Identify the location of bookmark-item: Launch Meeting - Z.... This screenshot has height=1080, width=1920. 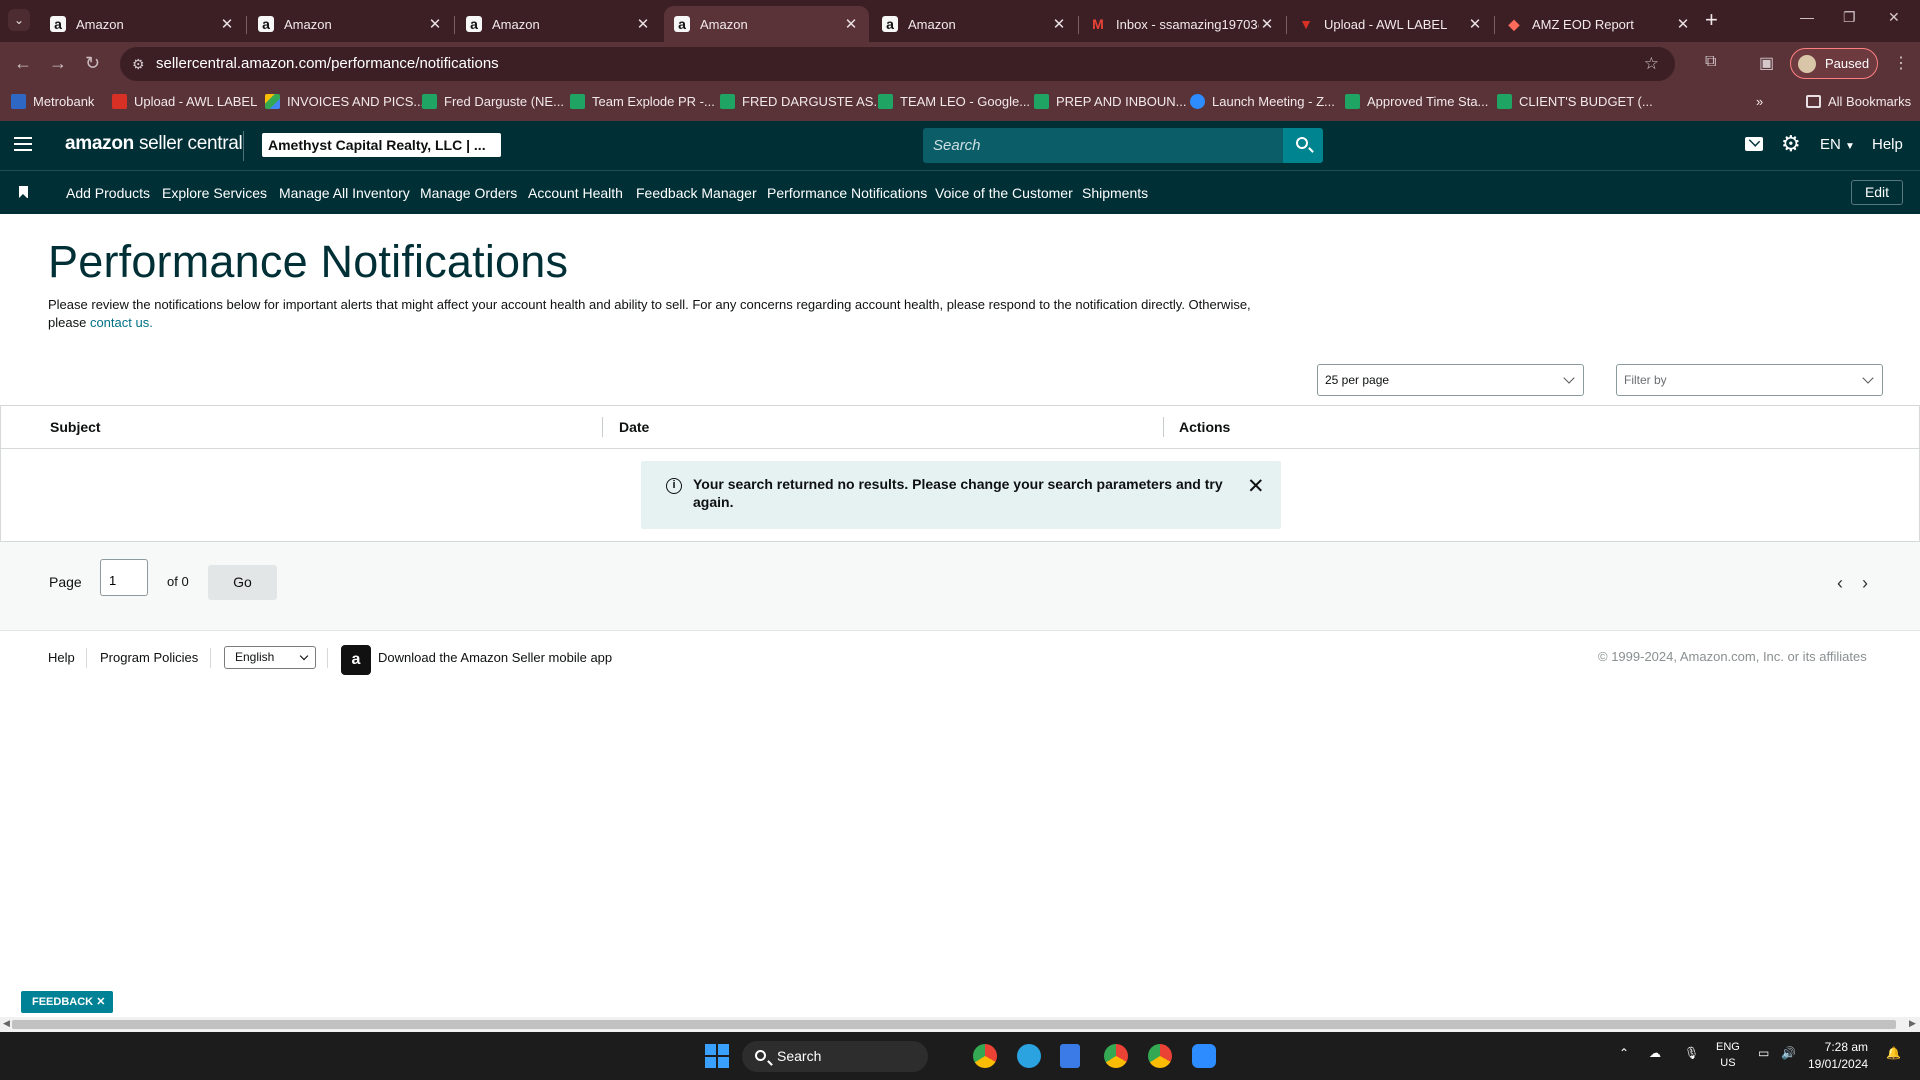
(1262, 101).